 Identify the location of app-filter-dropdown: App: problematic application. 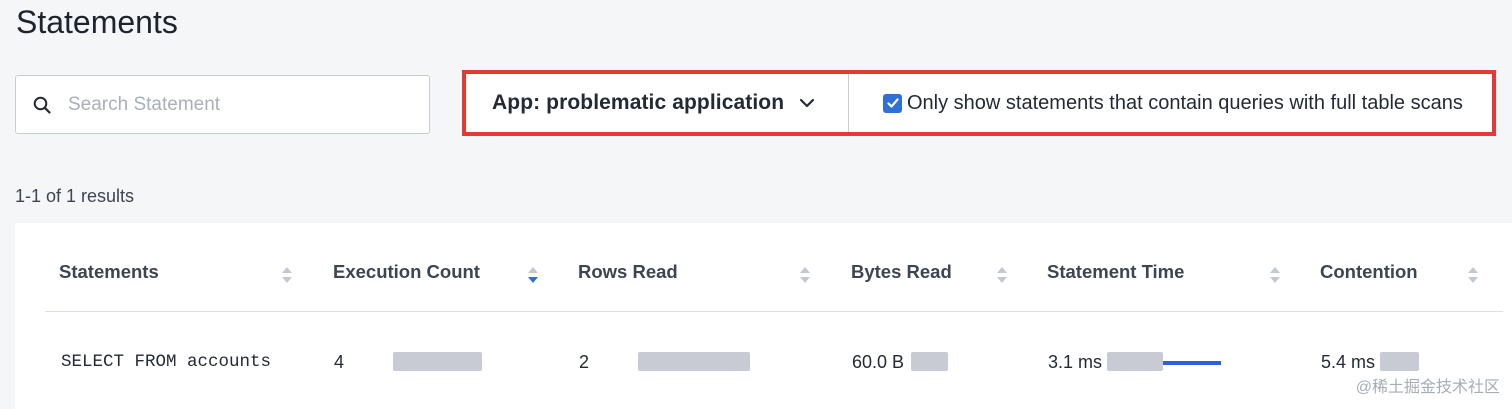
(657, 103).